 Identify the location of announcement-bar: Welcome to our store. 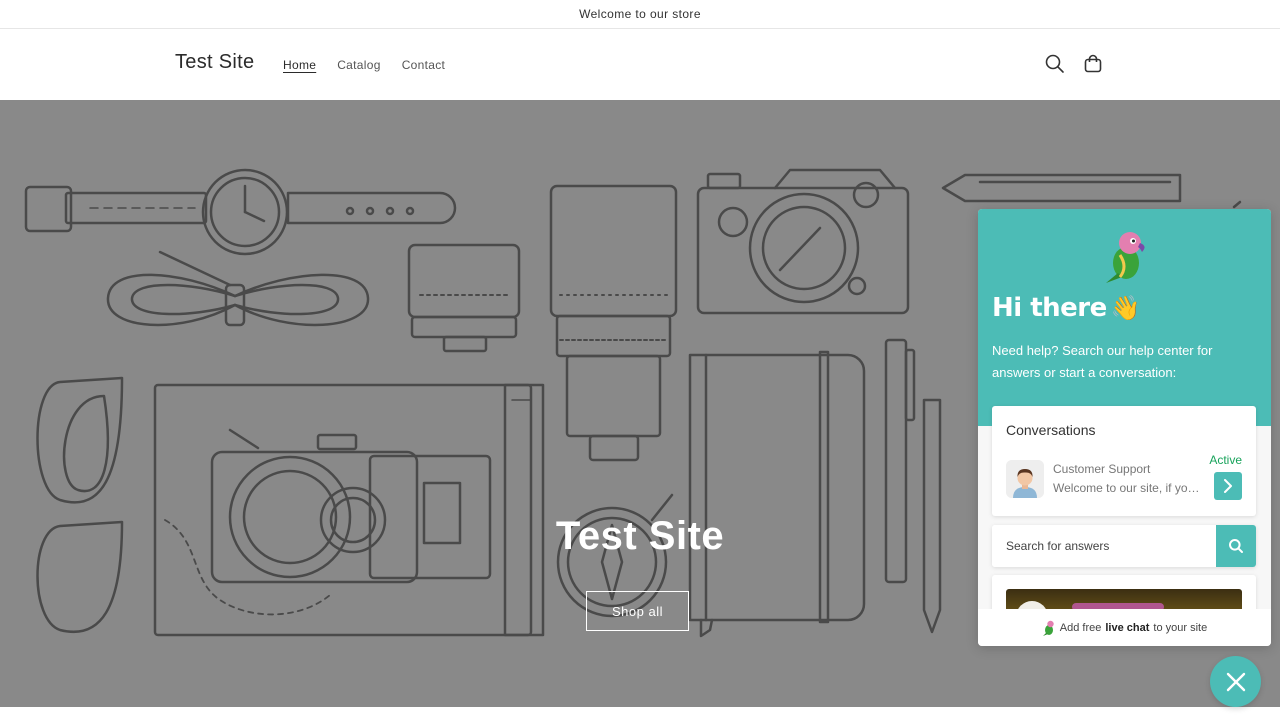
(640, 14).